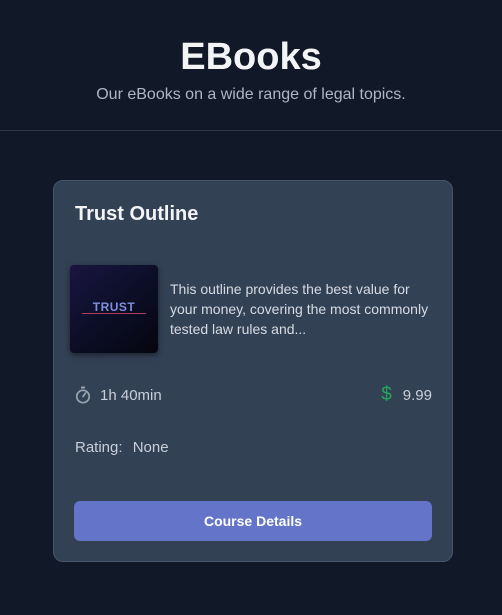 This screenshot has height=615, width=502. Describe the element at coordinates (99, 447) in the screenshot. I see `rating-label: Rating:` at that location.